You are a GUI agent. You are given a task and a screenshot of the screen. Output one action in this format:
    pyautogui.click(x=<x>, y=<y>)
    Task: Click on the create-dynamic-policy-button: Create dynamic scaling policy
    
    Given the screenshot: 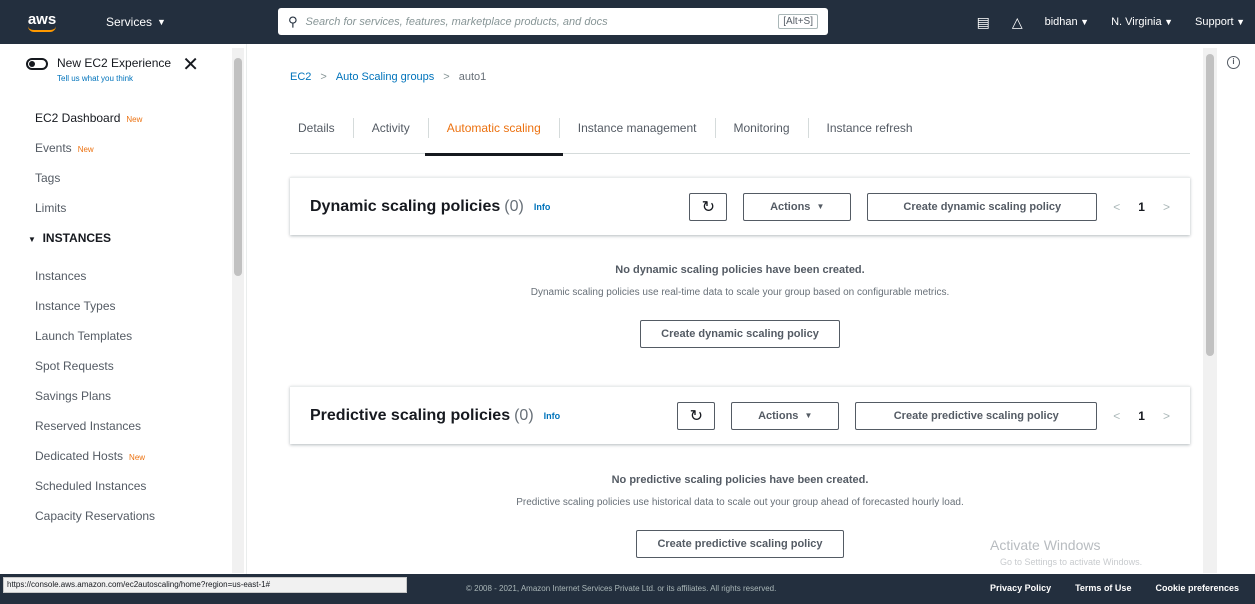 What is the action you would take?
    pyautogui.click(x=982, y=206)
    